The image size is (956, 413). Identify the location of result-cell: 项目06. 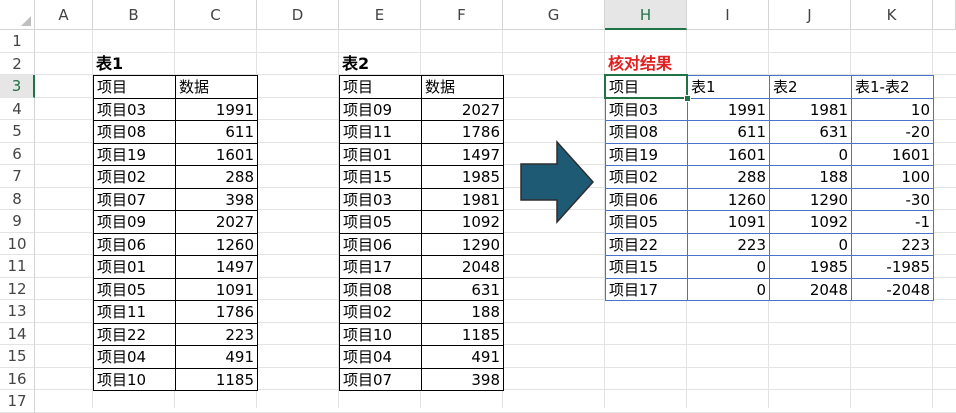
(646, 199).